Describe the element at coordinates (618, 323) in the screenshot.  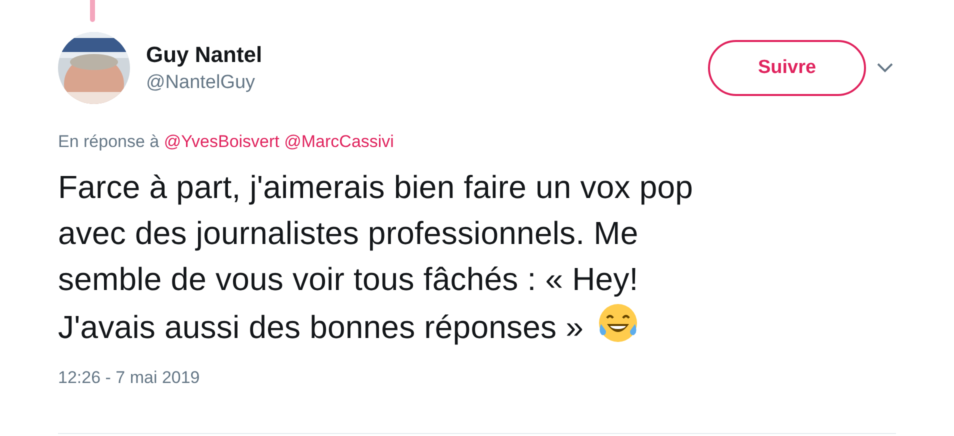
I see `laughing-emoji-icon` at that location.